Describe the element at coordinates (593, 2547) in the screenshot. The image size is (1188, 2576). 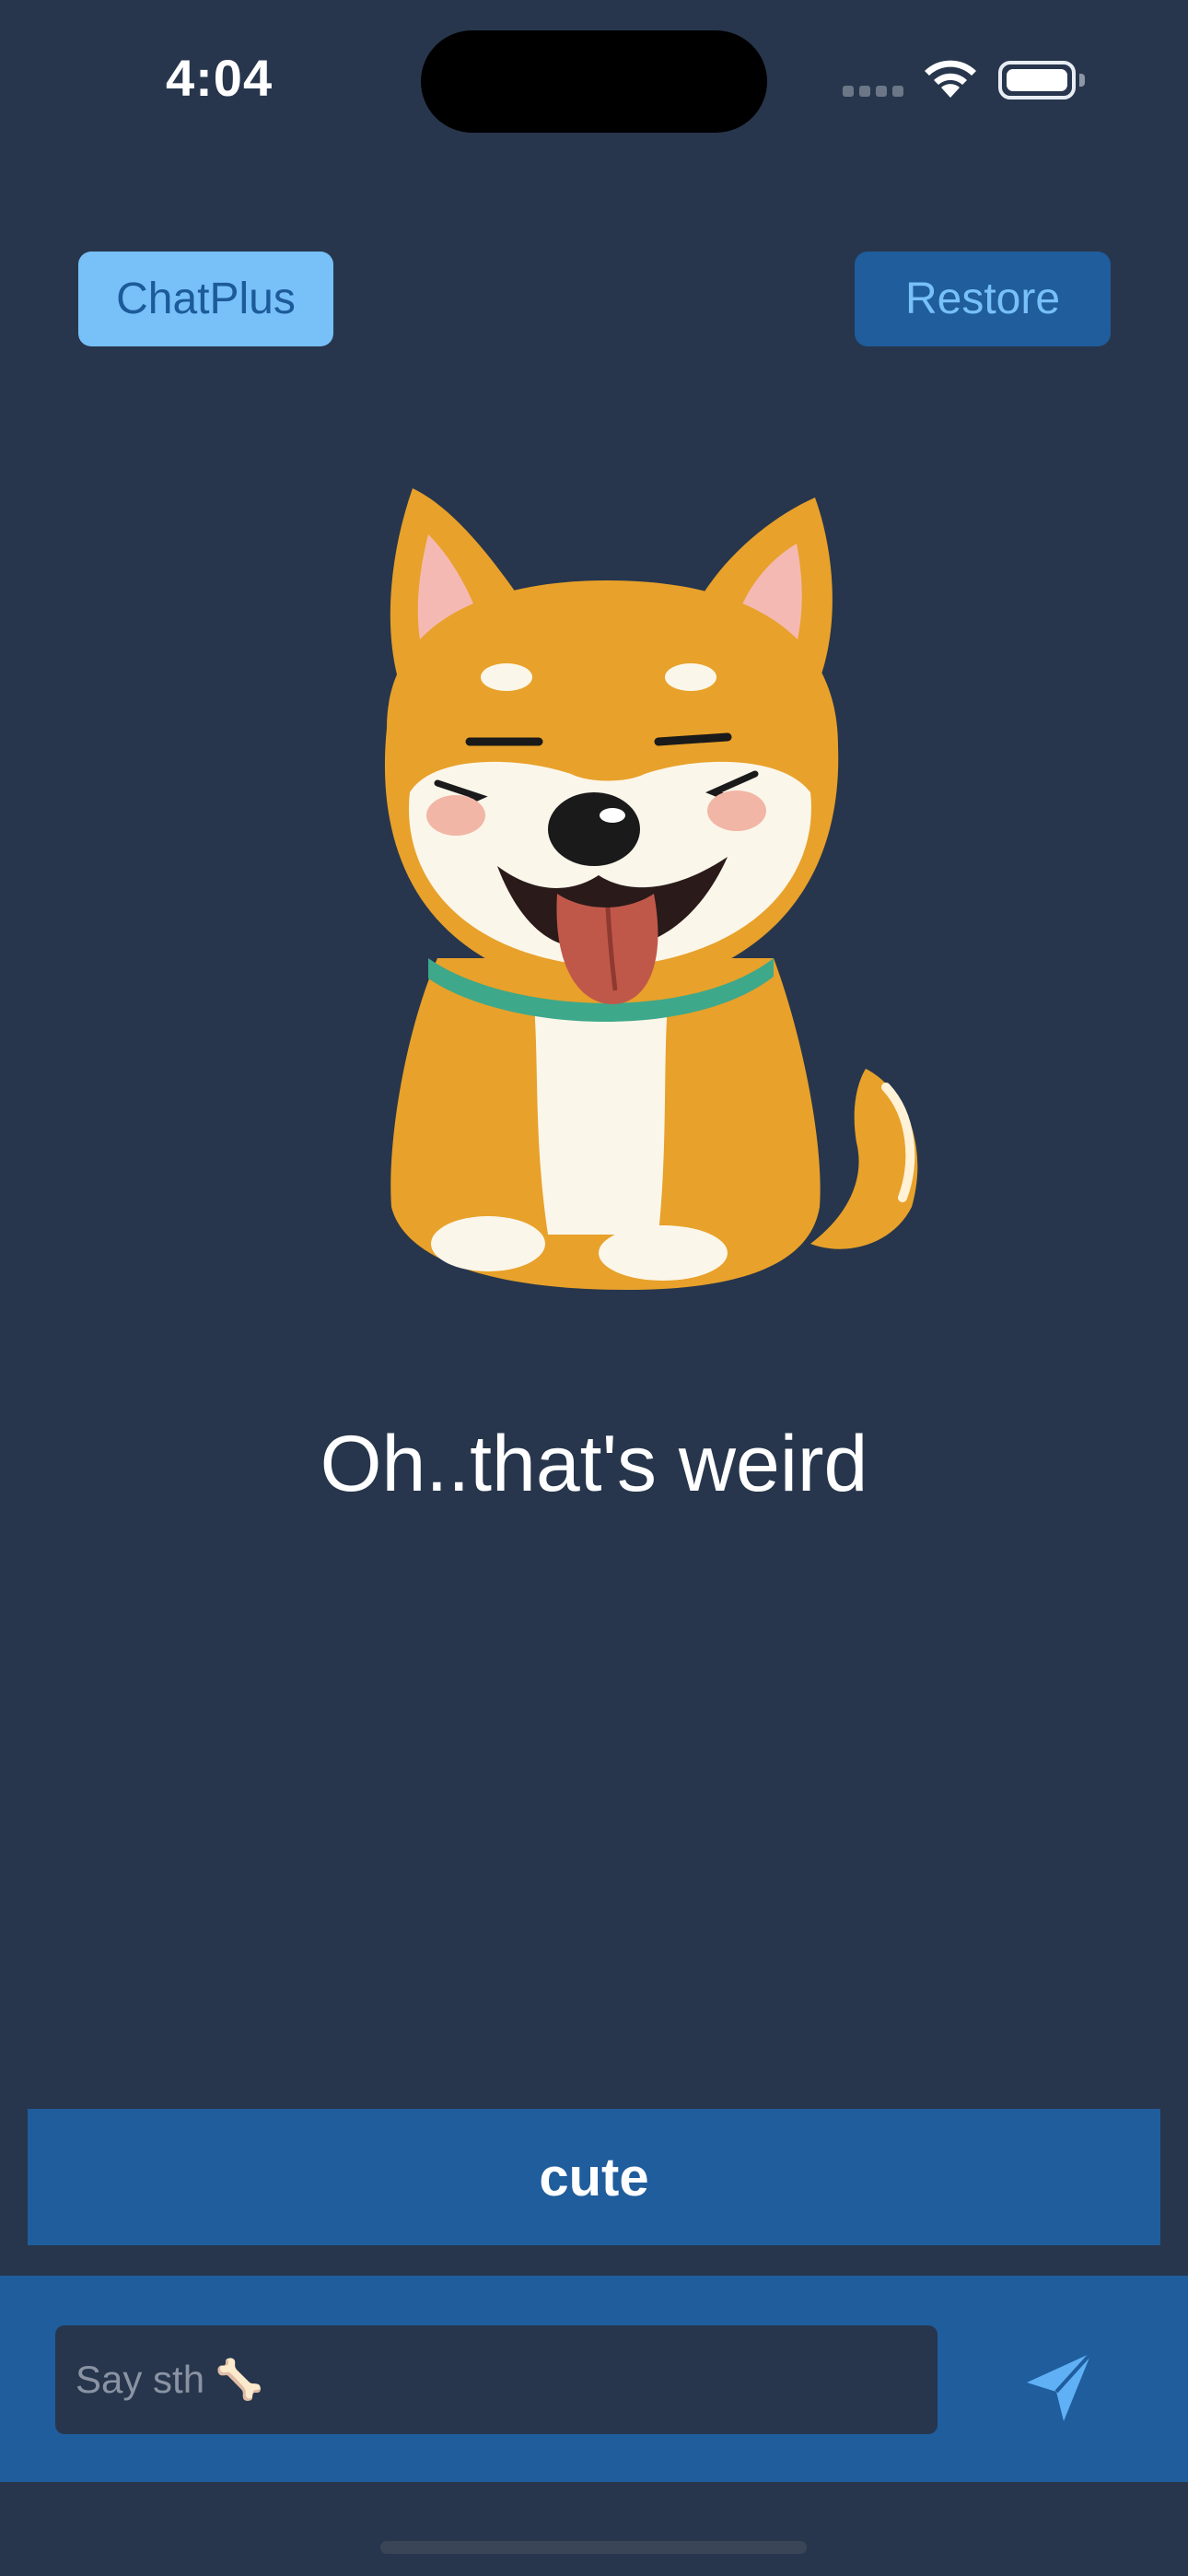
I see `home-indicator` at that location.